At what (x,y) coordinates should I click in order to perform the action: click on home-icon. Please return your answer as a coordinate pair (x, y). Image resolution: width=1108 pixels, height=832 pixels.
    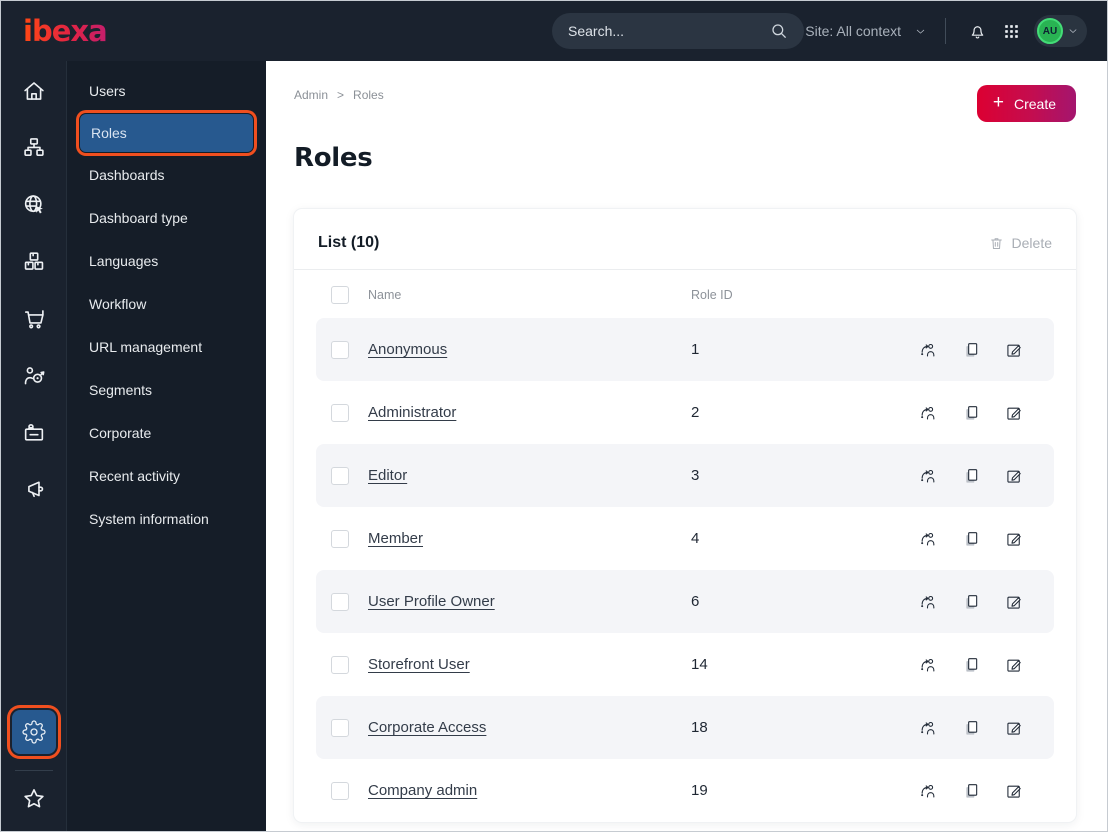
    Looking at the image, I should click on (33, 90).